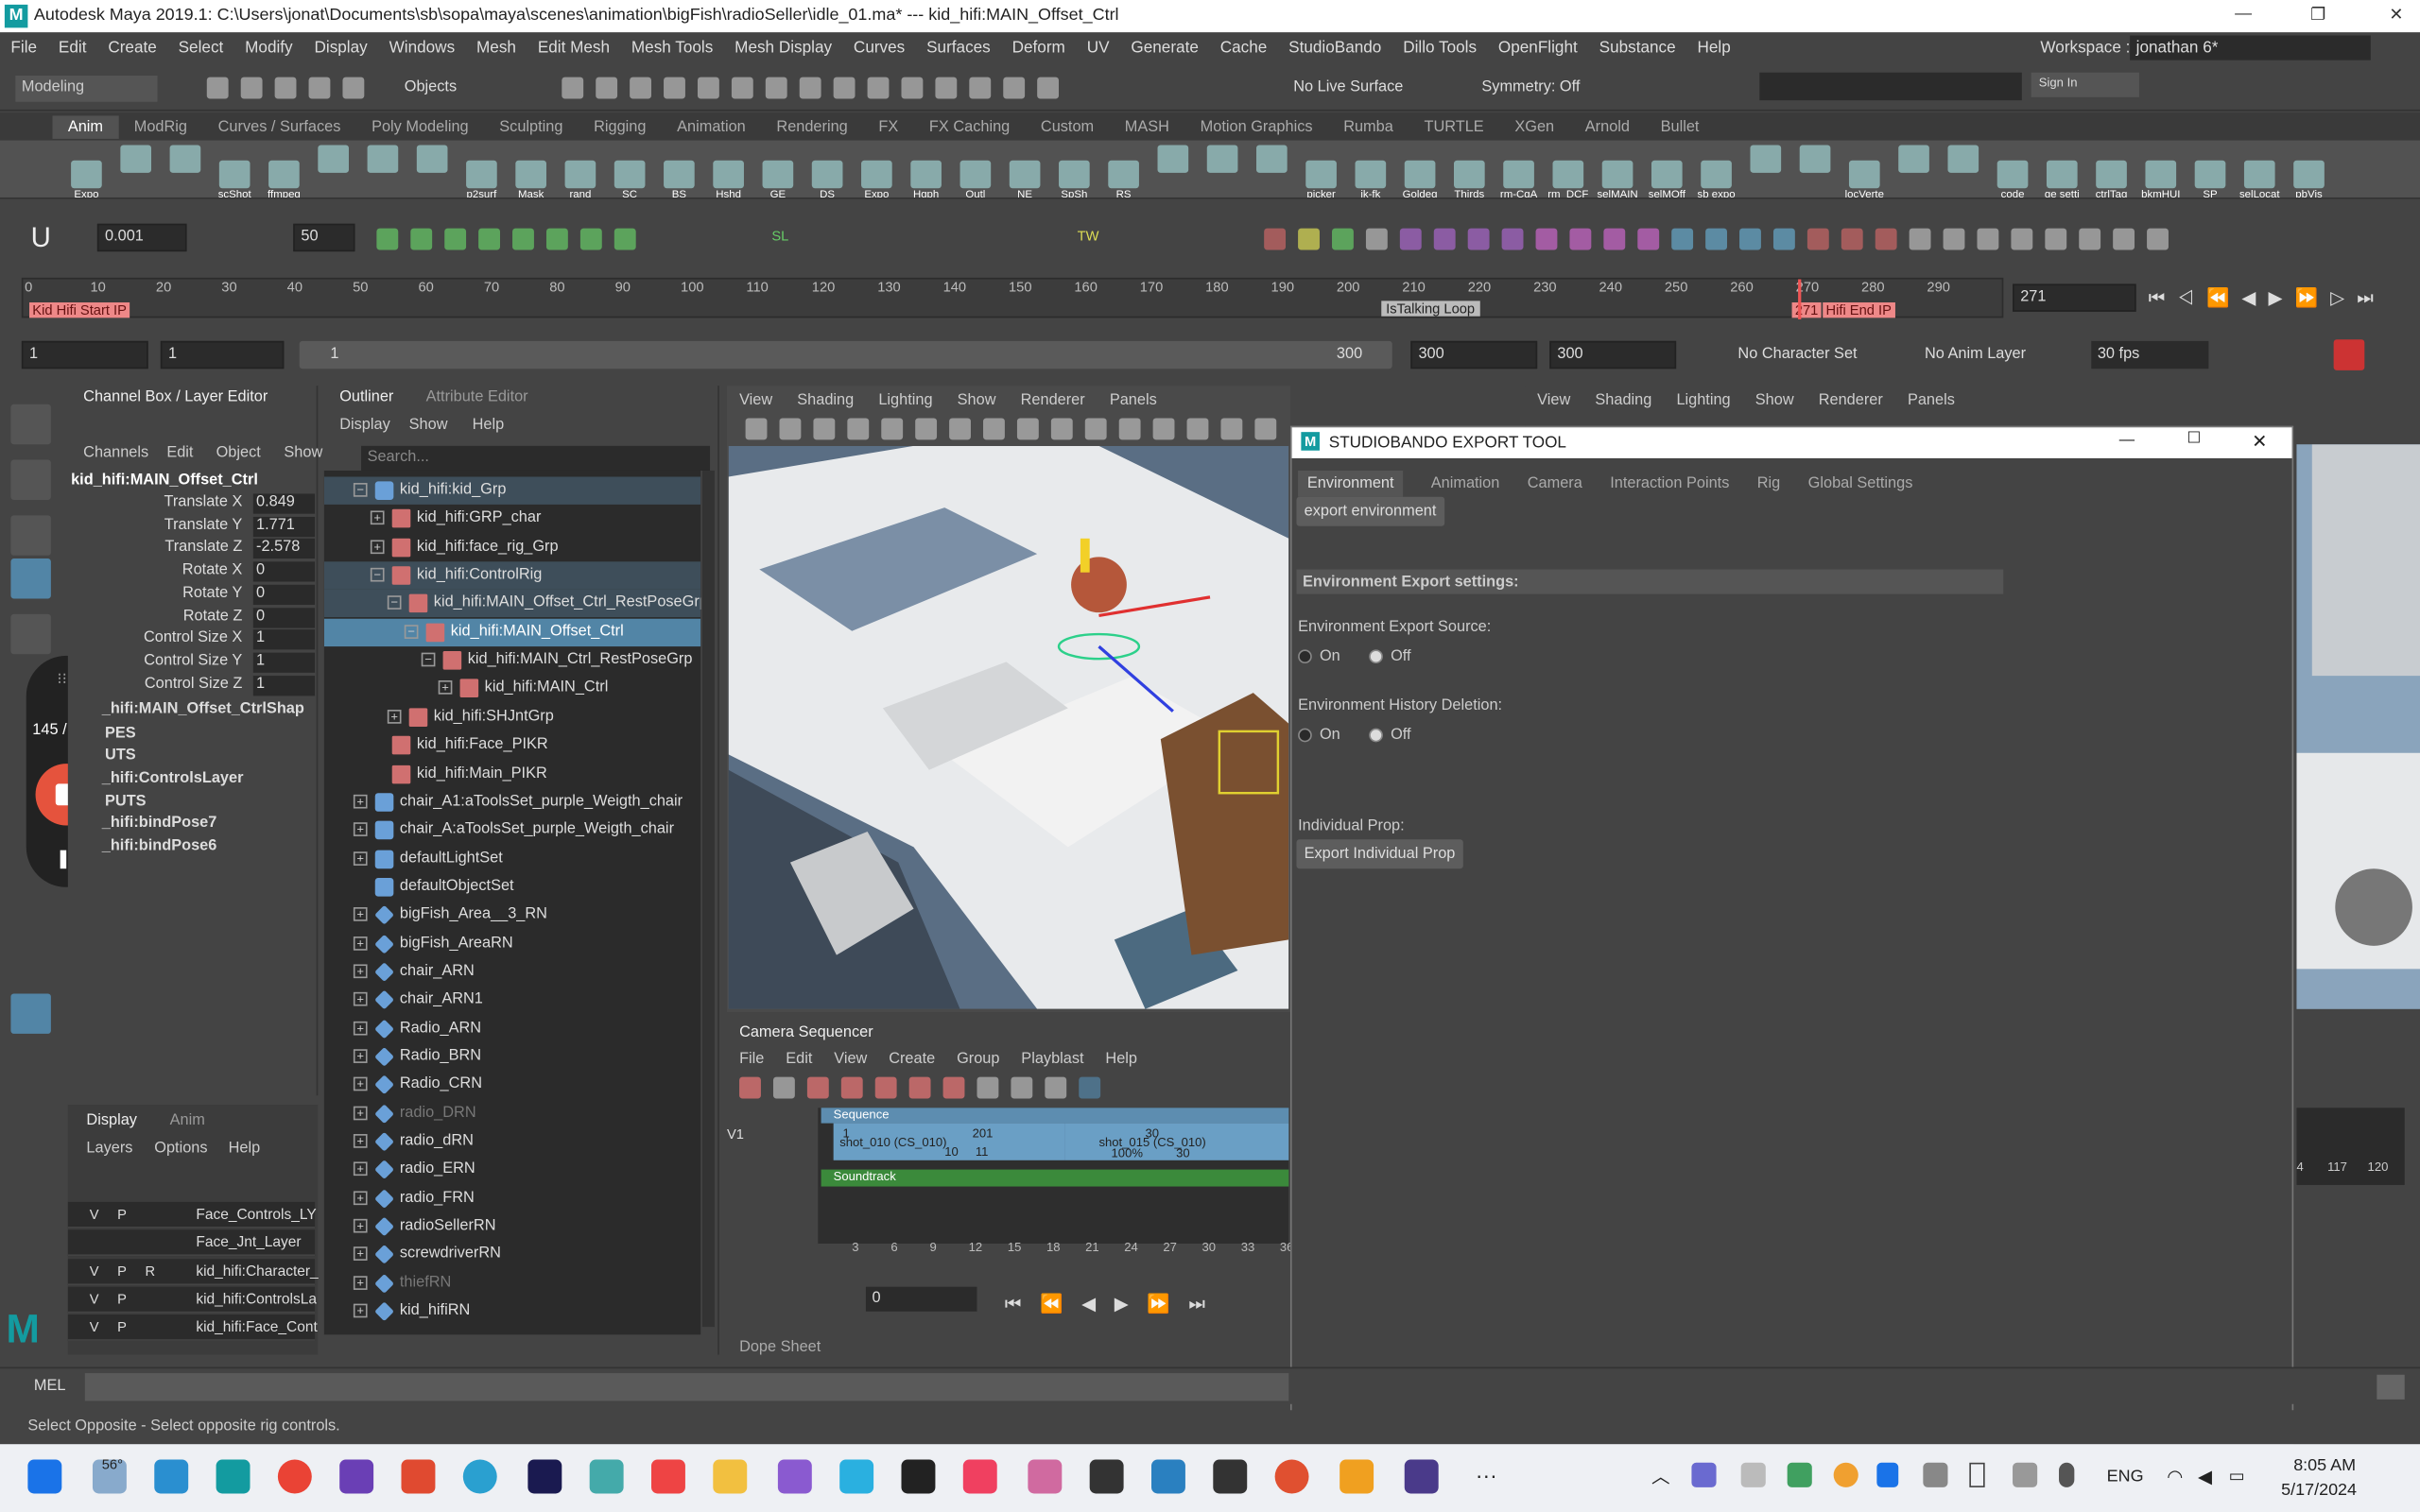 The width and height of the screenshot is (2420, 1512). I want to click on anim-start-field: 1, so click(84, 354).